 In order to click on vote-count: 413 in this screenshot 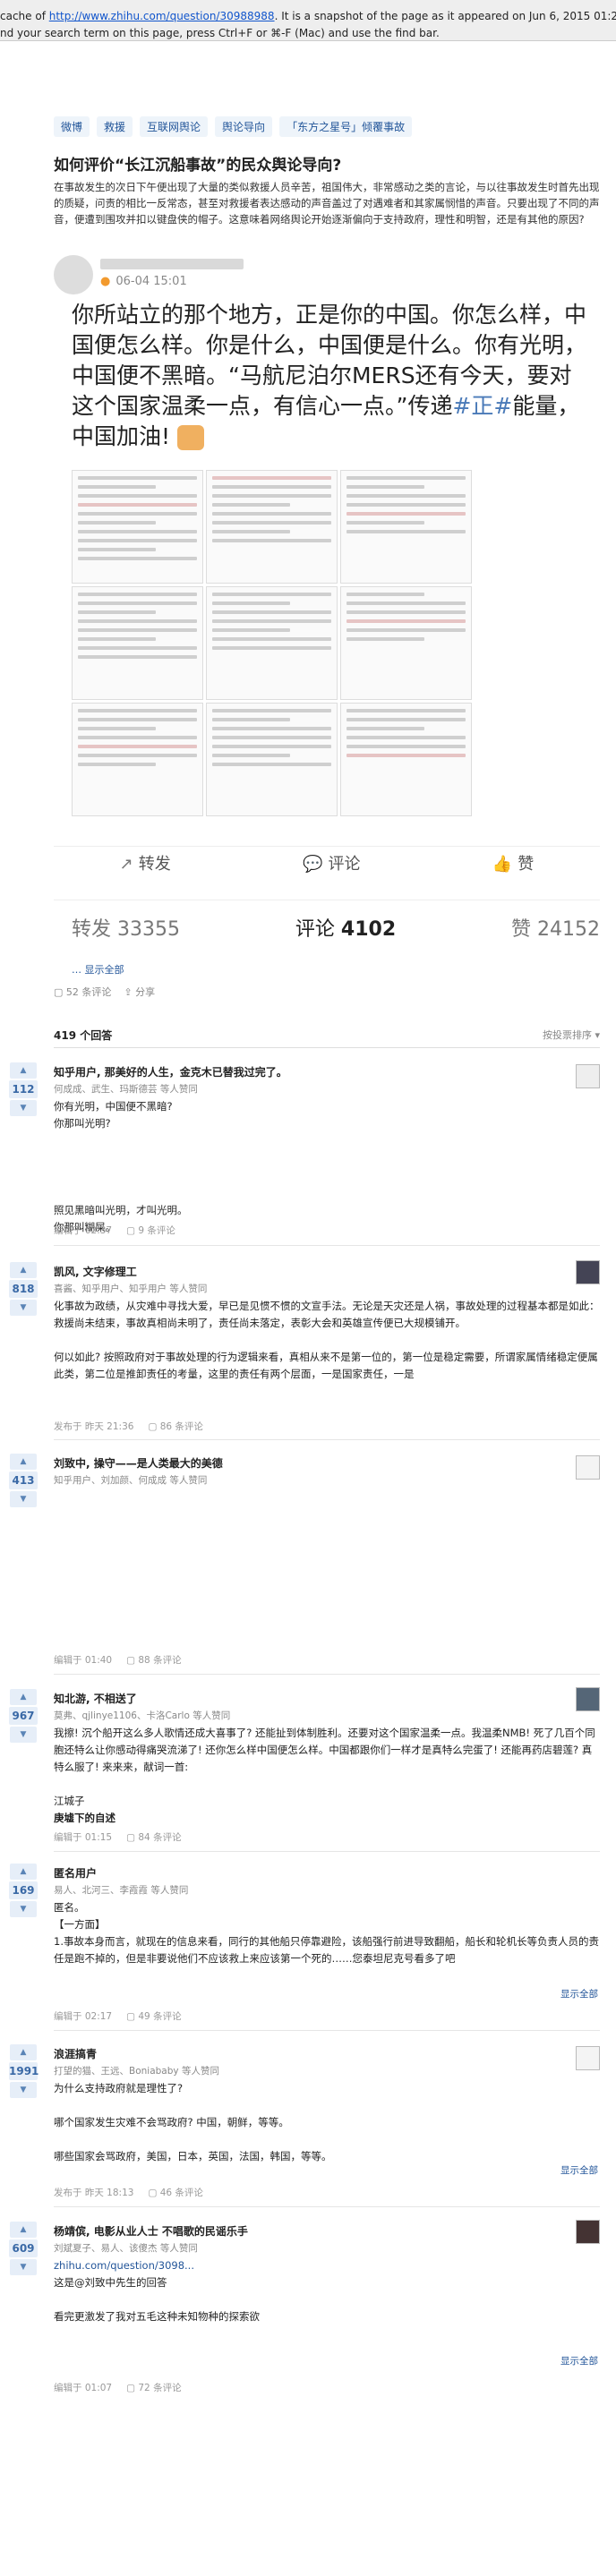, I will do `click(23, 1480)`.